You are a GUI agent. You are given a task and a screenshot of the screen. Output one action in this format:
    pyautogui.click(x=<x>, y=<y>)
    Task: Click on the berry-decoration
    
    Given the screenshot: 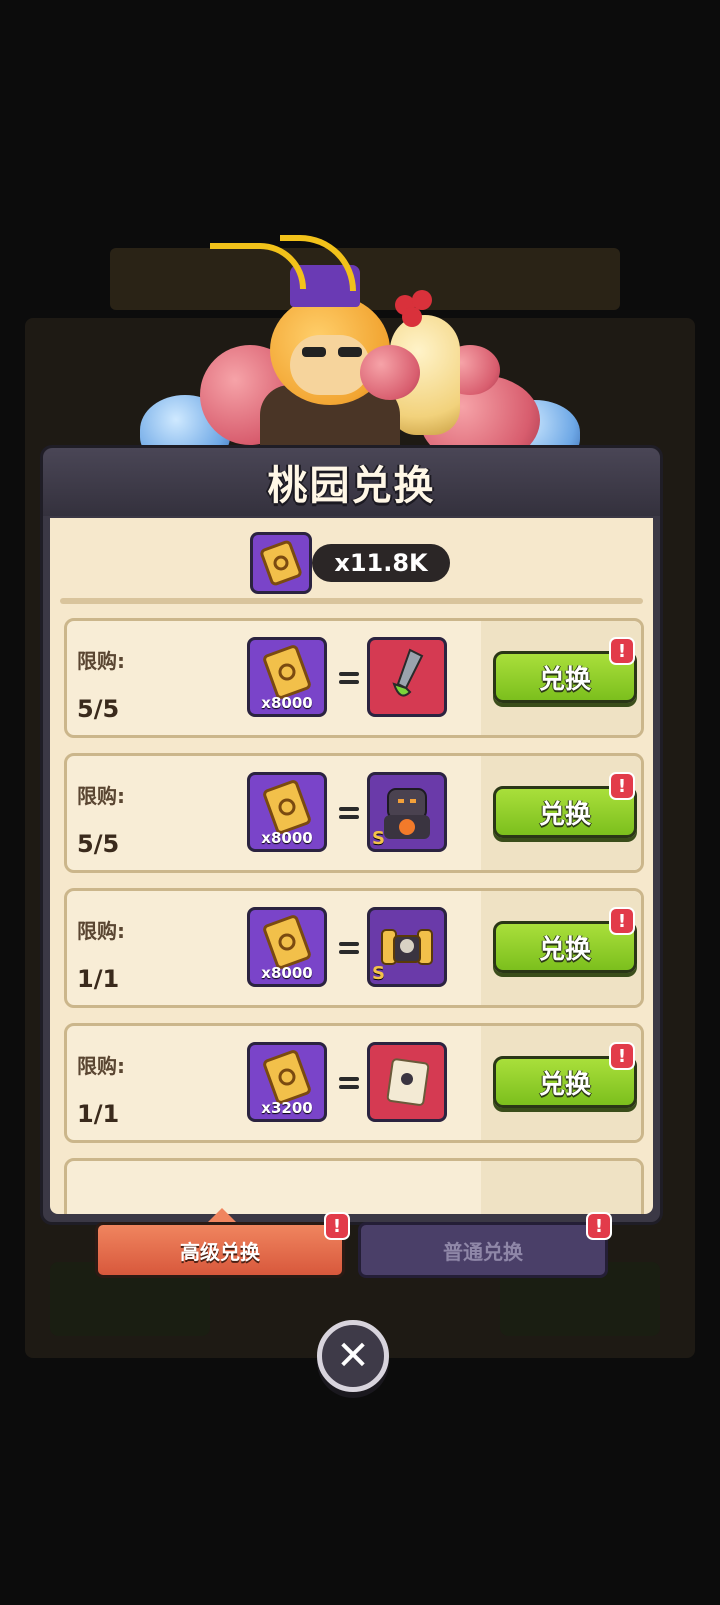 What is the action you would take?
    pyautogui.click(x=412, y=317)
    